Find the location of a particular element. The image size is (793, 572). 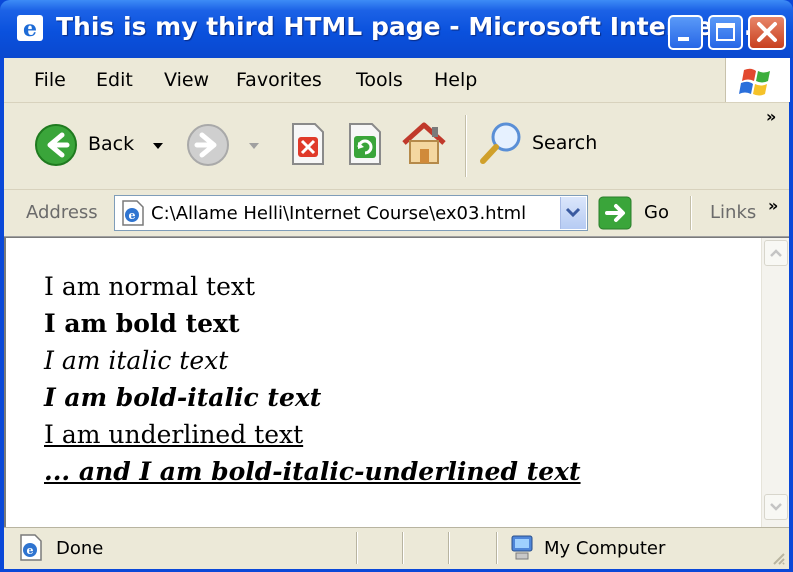

bold-text: I am bold text is located at coordinates (142, 323).